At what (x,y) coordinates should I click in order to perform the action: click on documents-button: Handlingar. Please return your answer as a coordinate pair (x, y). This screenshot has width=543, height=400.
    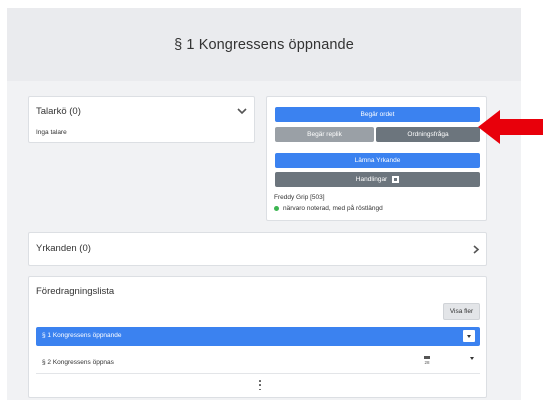
    Looking at the image, I should click on (377, 179).